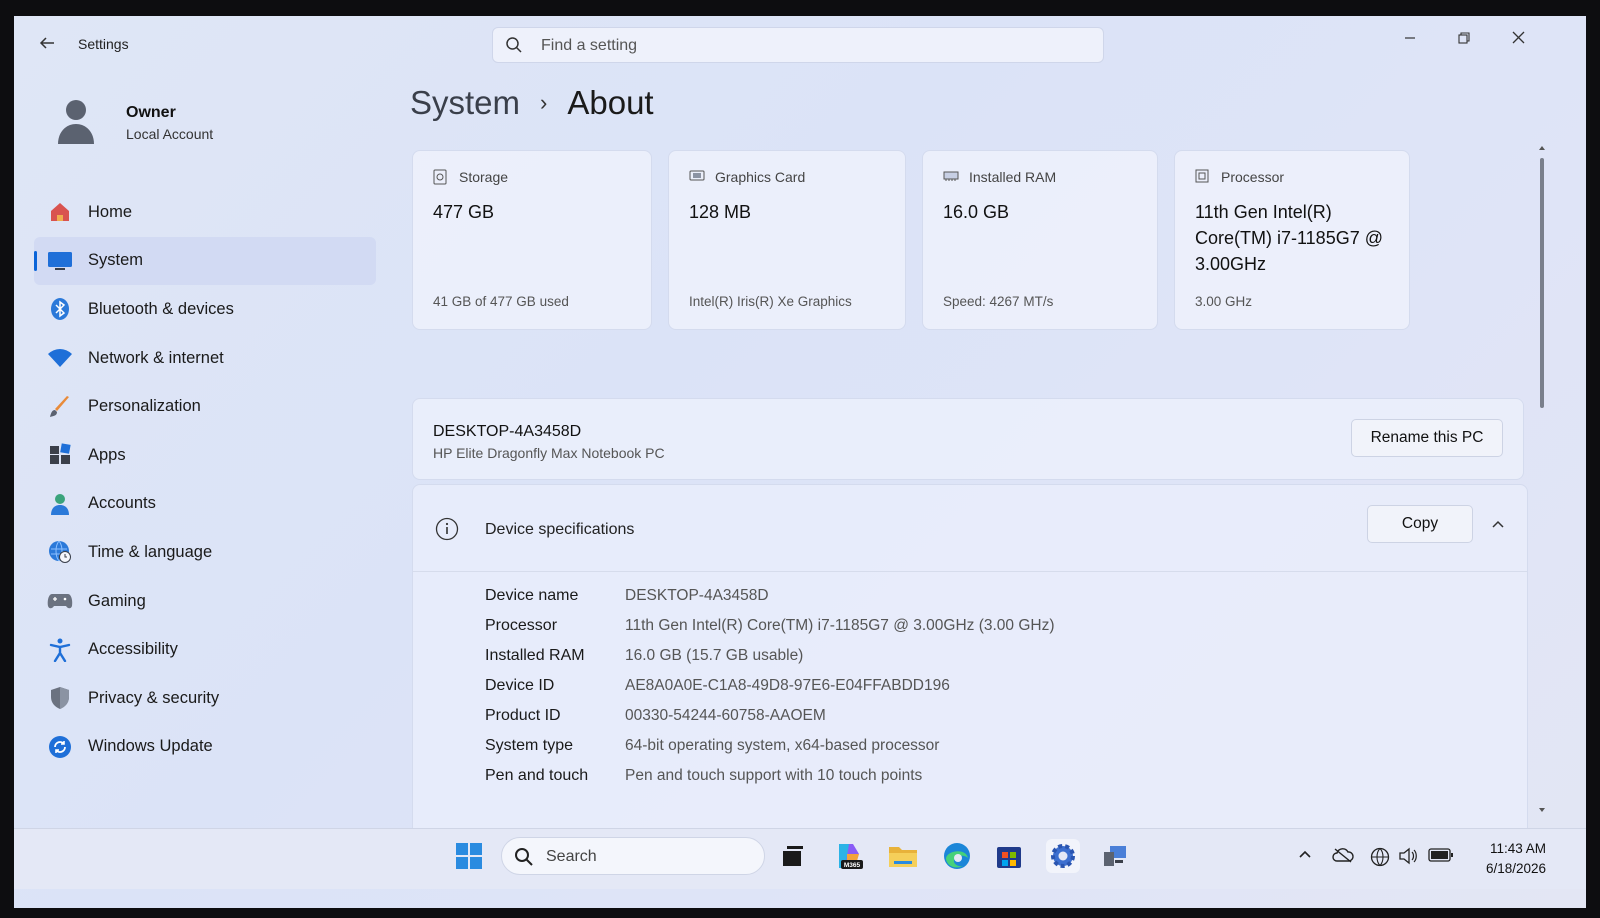  I want to click on main-scrollbar, so click(1542, 480).